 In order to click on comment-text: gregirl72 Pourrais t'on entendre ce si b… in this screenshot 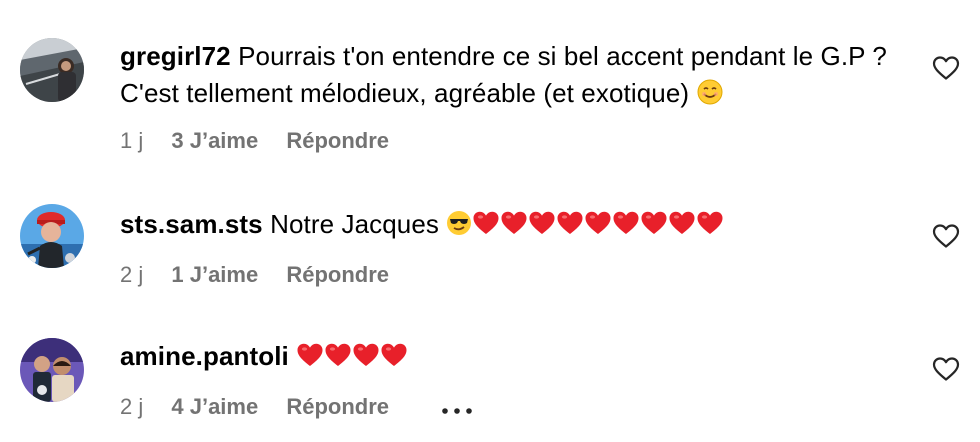, I will do `click(515, 76)`.